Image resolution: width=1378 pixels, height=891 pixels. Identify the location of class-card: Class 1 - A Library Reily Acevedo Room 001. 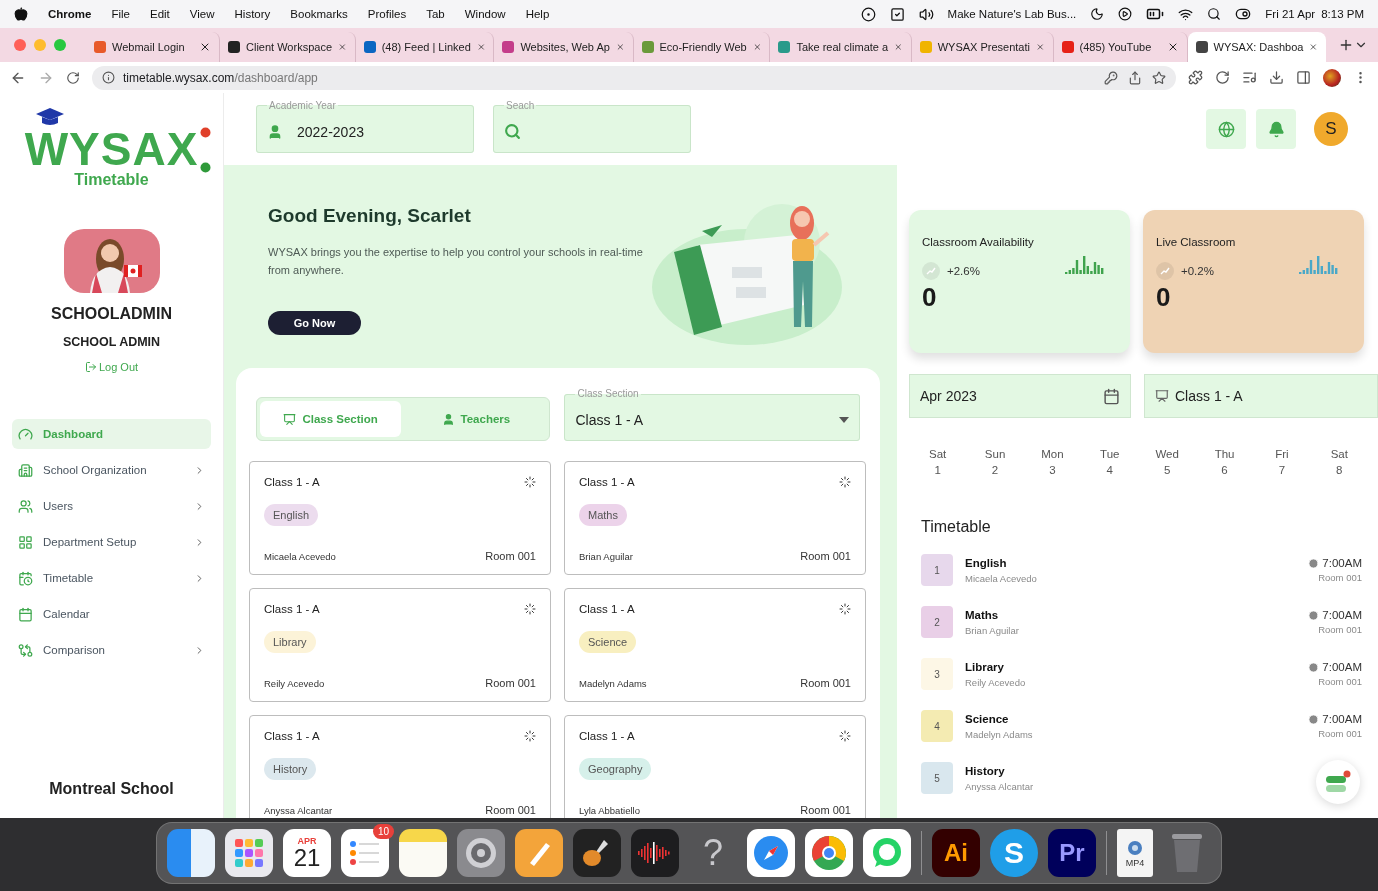
(400, 645).